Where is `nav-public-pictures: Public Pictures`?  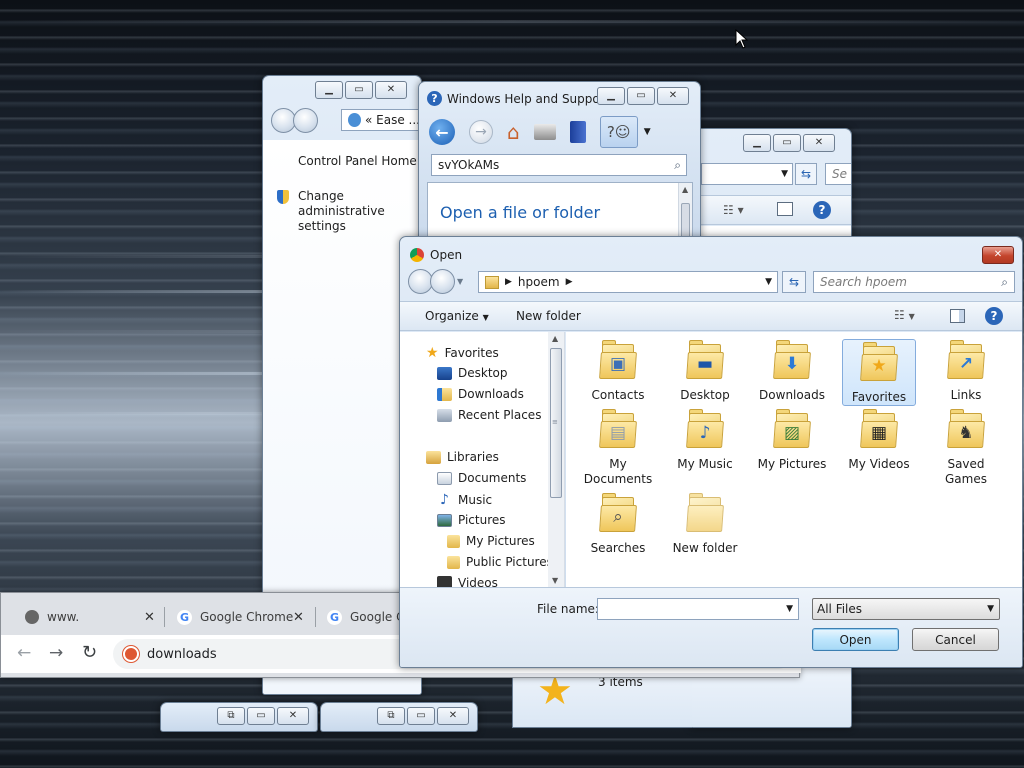 nav-public-pictures: Public Pictures is located at coordinates (500, 562).